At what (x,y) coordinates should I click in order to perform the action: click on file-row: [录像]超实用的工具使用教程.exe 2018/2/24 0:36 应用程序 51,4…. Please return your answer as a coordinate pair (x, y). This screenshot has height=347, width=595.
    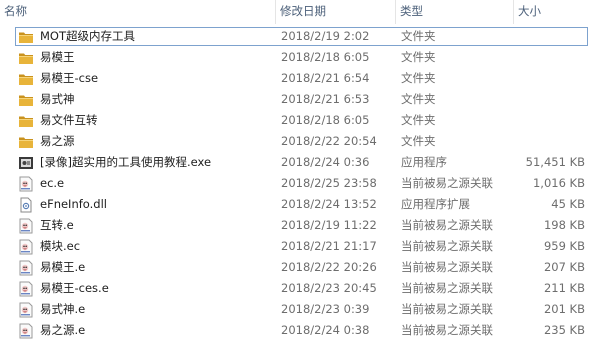
    Looking at the image, I should click on (297, 162).